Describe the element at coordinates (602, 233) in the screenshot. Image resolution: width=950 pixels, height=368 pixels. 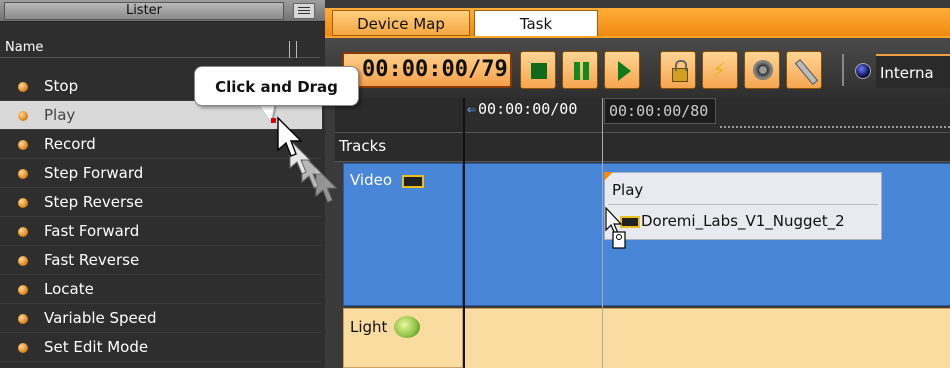
I see `playhead-line` at that location.